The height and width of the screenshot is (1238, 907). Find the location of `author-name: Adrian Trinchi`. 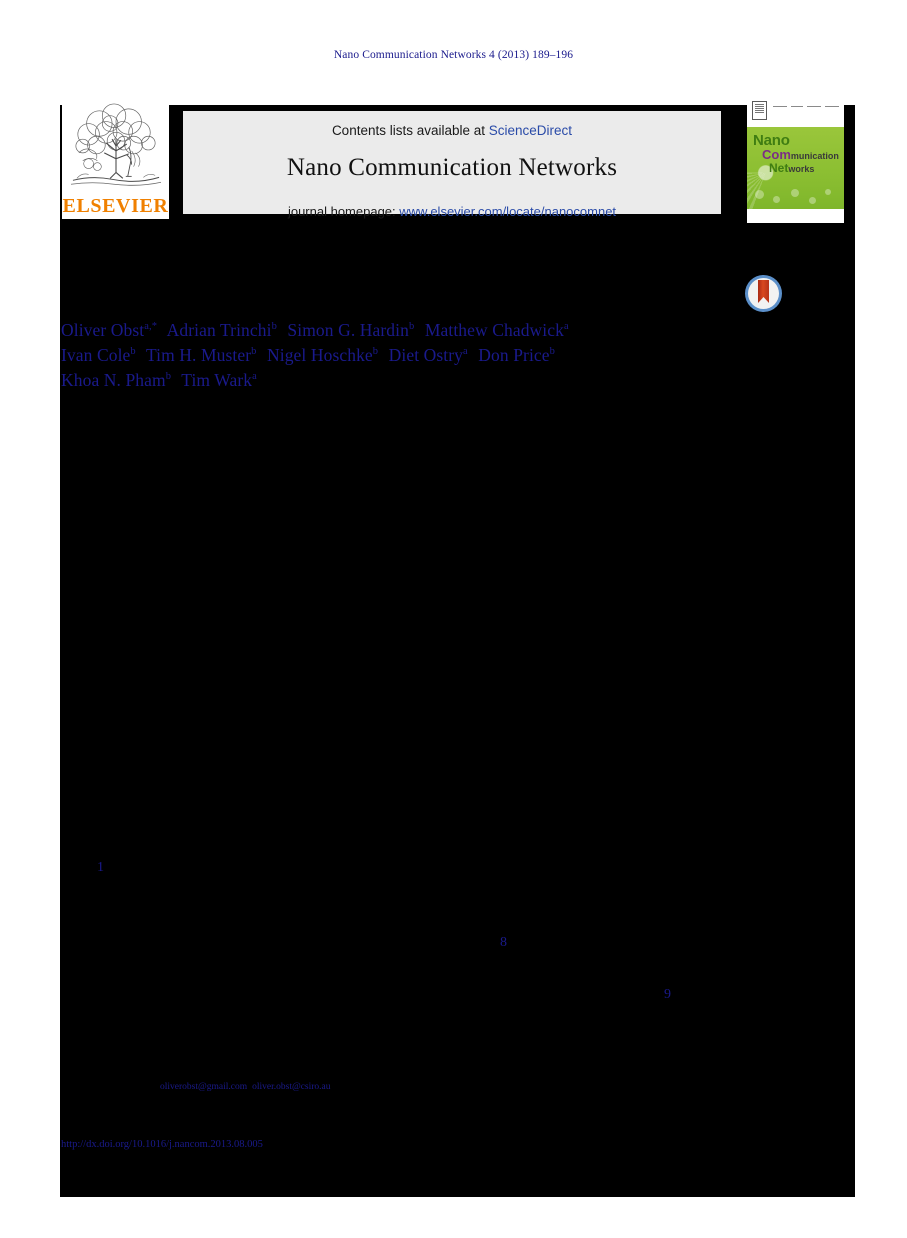

author-name: Adrian Trinchi is located at coordinates (219, 330).